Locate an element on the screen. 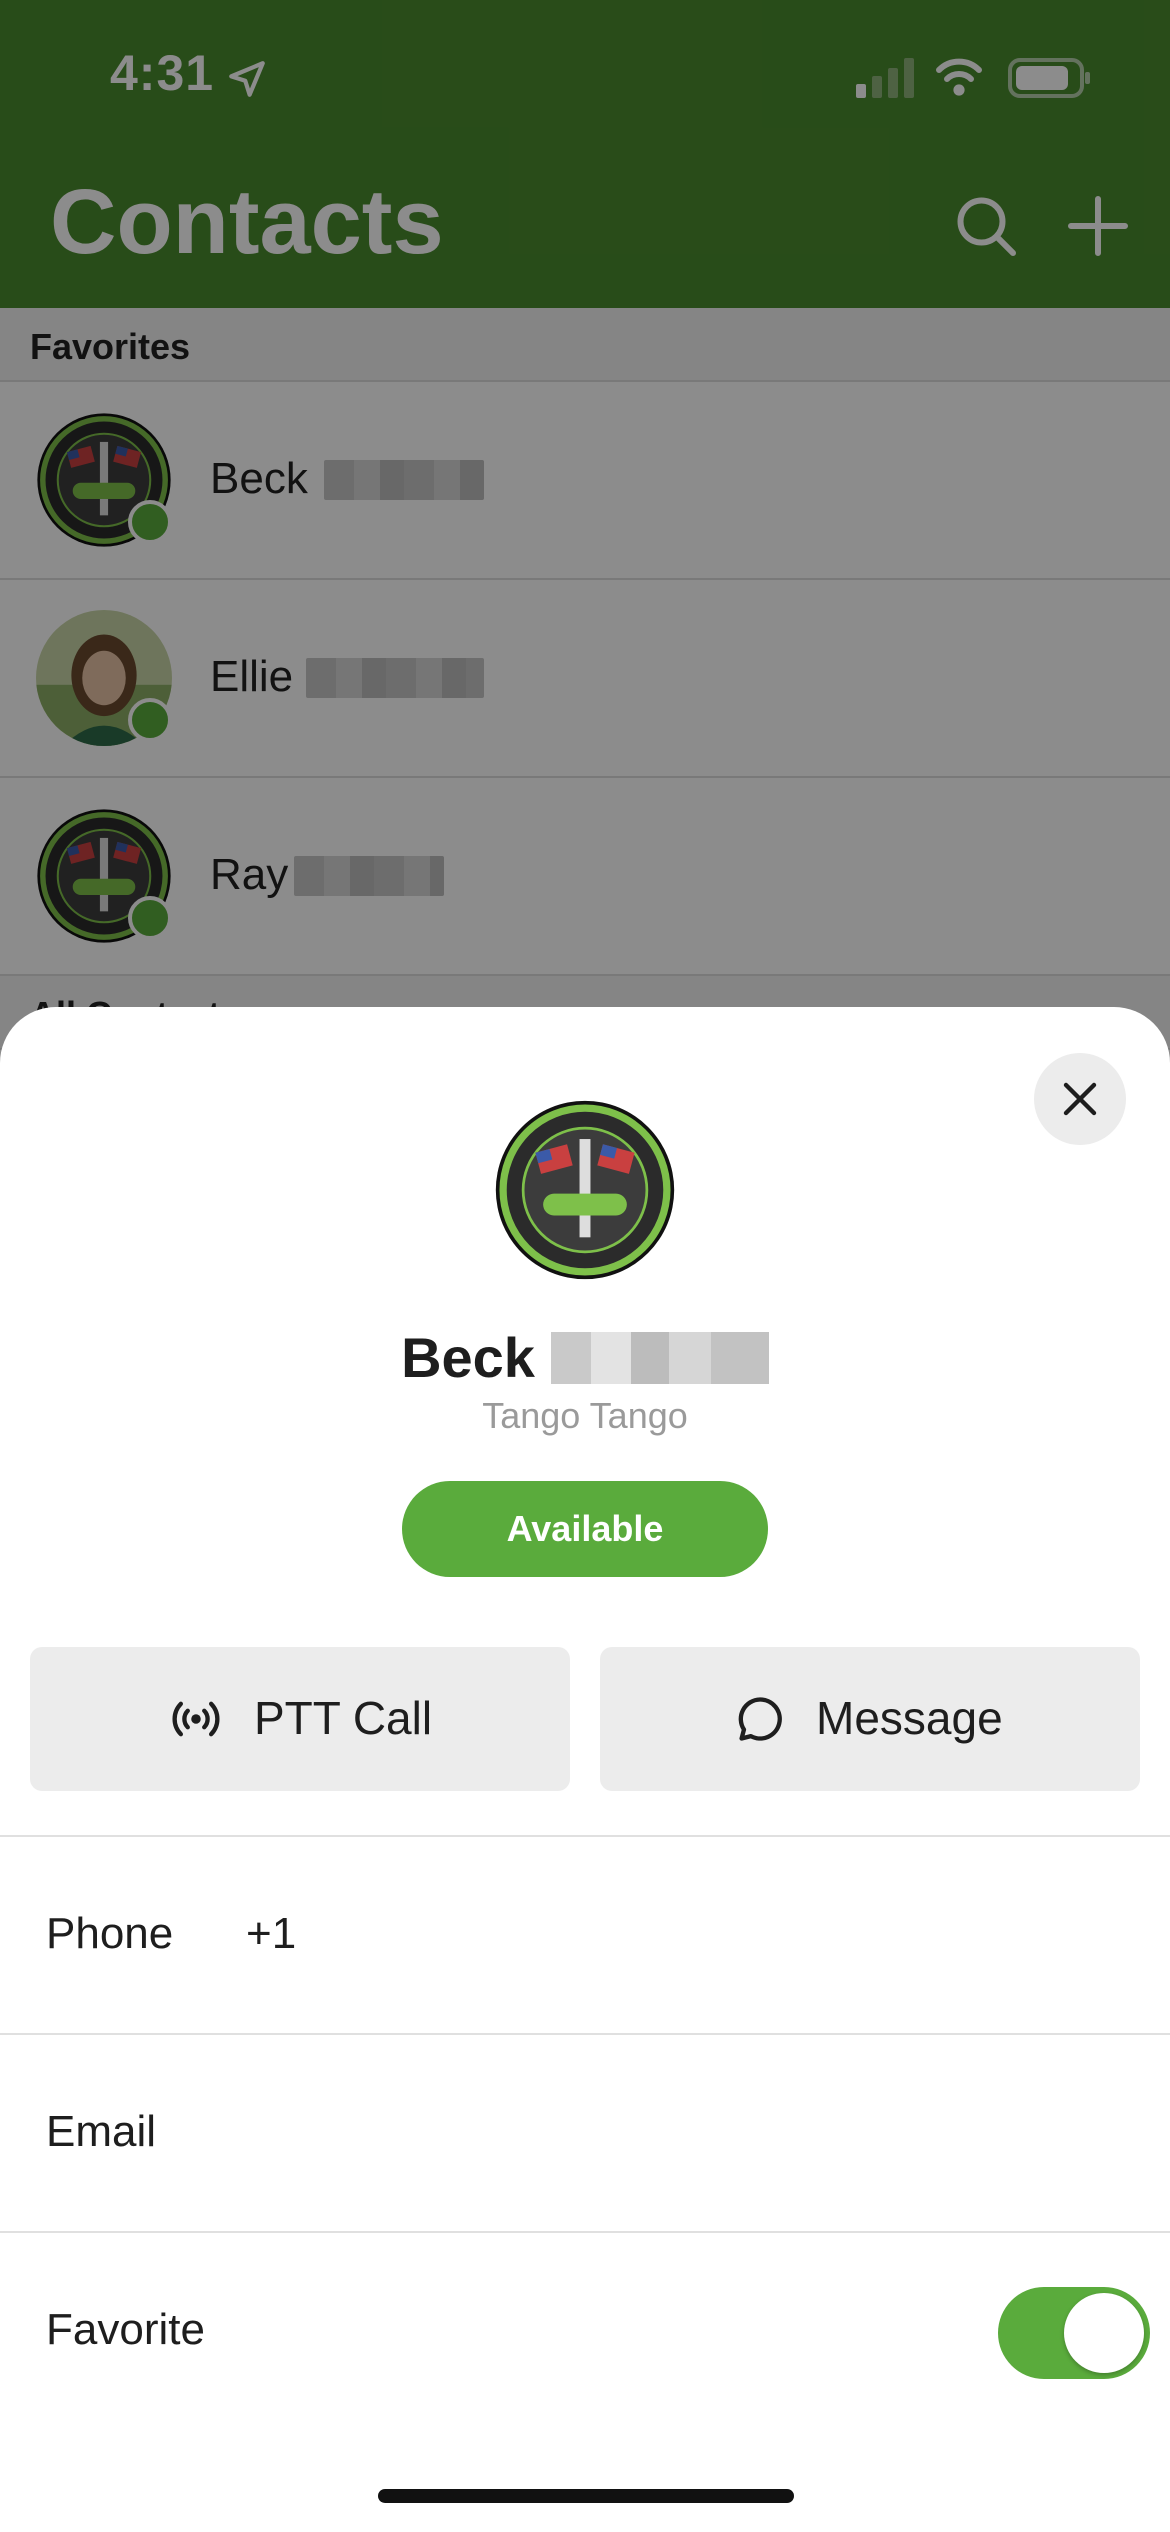  message-label: Message is located at coordinates (909, 1718).